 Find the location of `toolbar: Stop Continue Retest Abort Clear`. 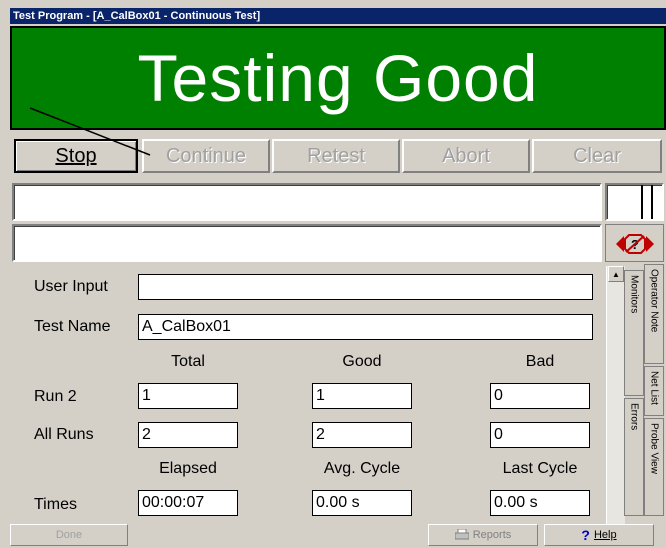

toolbar: Stop Continue Retest Abort Clear is located at coordinates (338, 156).